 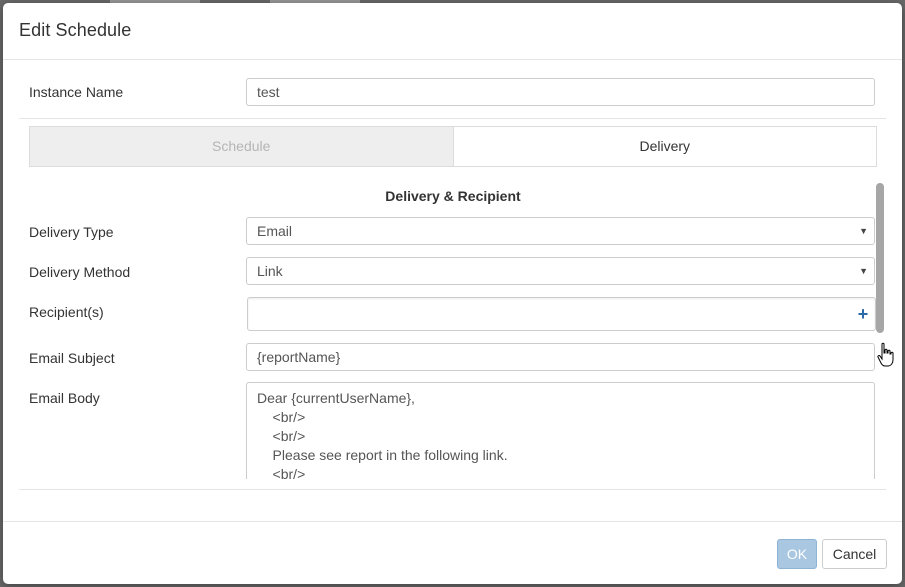 What do you see at coordinates (561, 314) in the screenshot?
I see `recipients-input: +` at bounding box center [561, 314].